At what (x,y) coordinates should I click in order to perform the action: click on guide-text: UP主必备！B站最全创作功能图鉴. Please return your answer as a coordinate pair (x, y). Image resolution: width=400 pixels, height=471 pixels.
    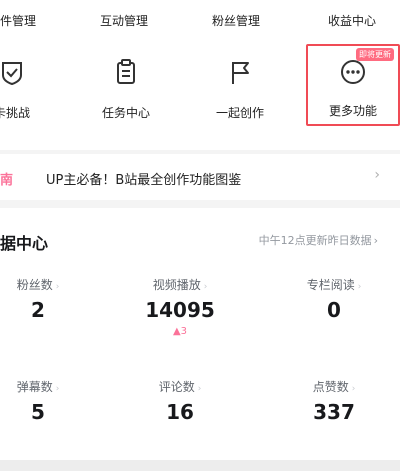
    Looking at the image, I should click on (144, 180).